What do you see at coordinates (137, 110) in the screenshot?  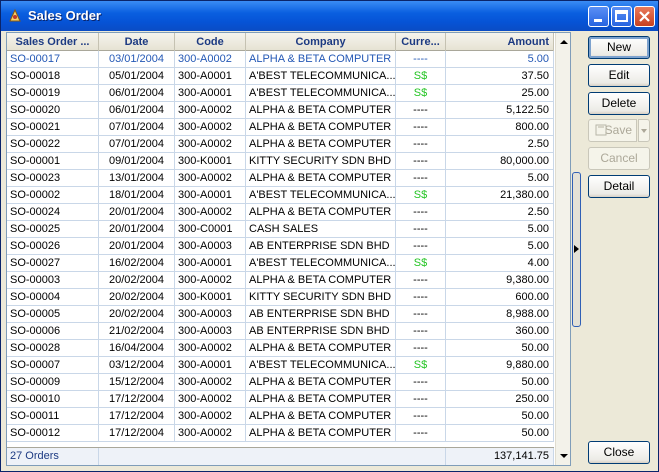 I see `cell-date: 06/01/2004` at bounding box center [137, 110].